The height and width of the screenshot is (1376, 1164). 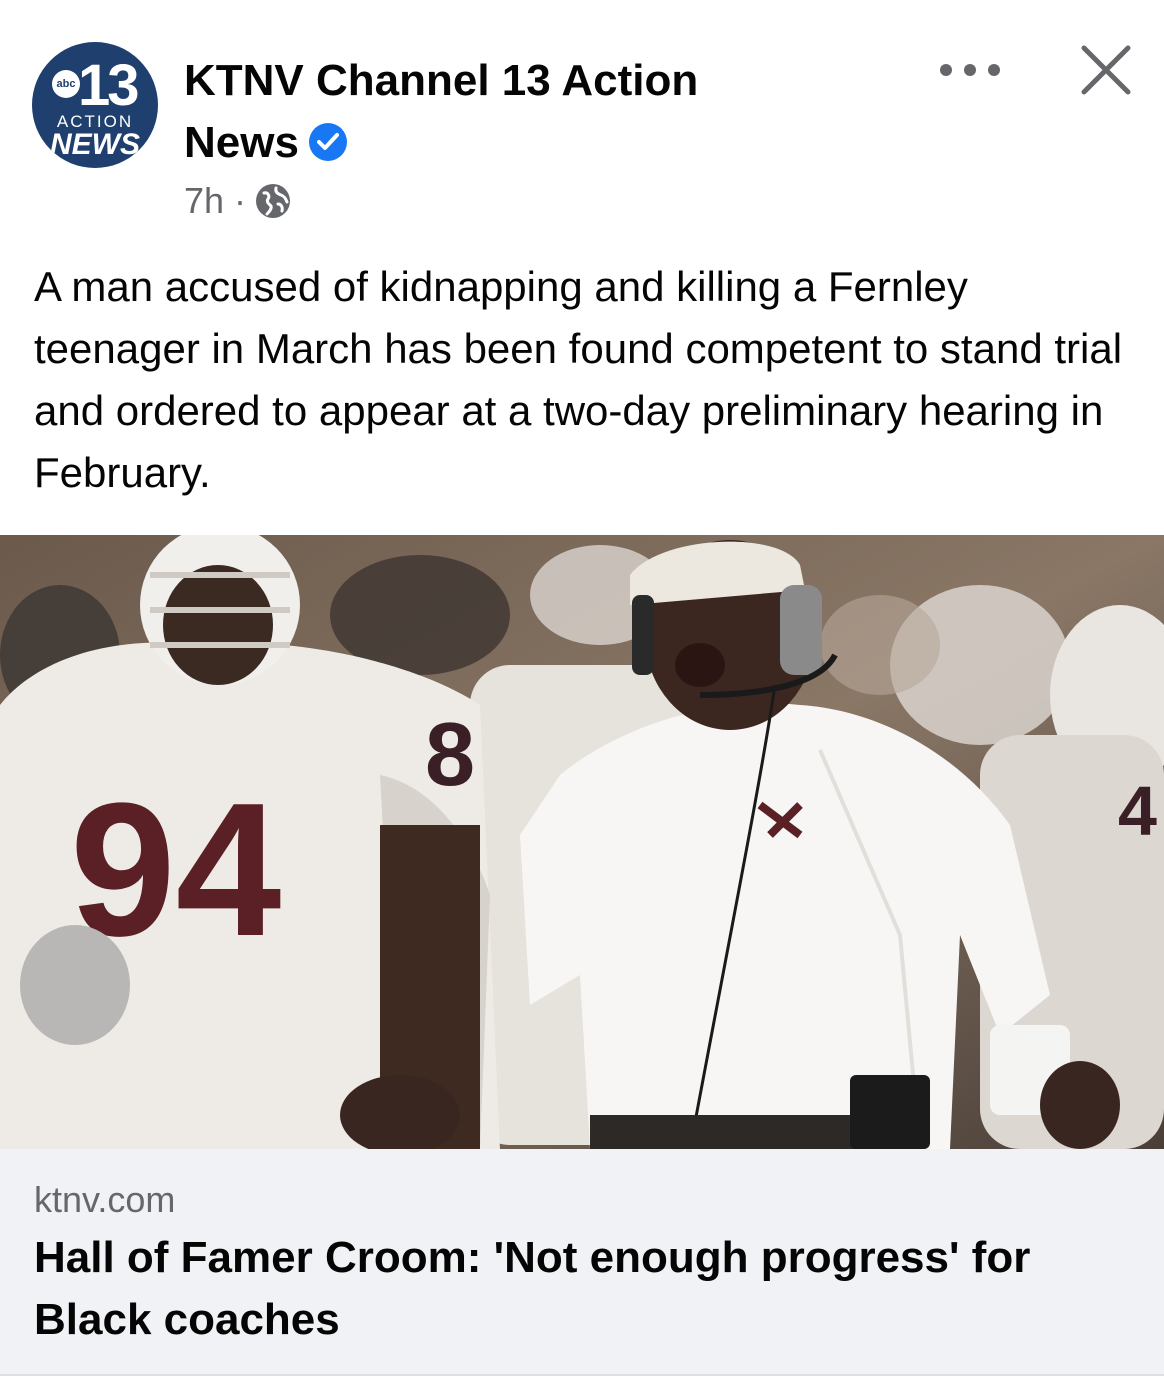 I want to click on link-domain: ktnv.com, so click(x=105, y=1199).